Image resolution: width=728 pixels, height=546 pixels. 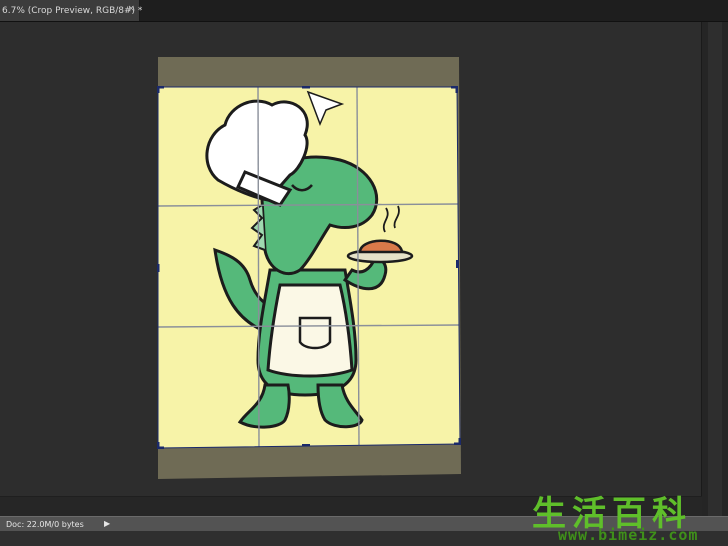 I want to click on doc-size-info: Doc: 22.0M/0 bytes, so click(x=45, y=524).